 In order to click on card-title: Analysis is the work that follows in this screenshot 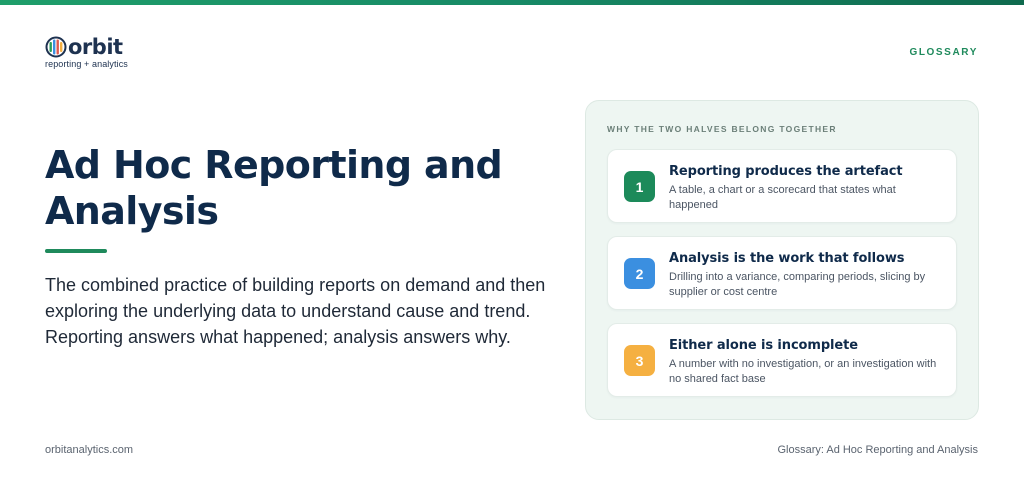, I will do `click(787, 258)`.